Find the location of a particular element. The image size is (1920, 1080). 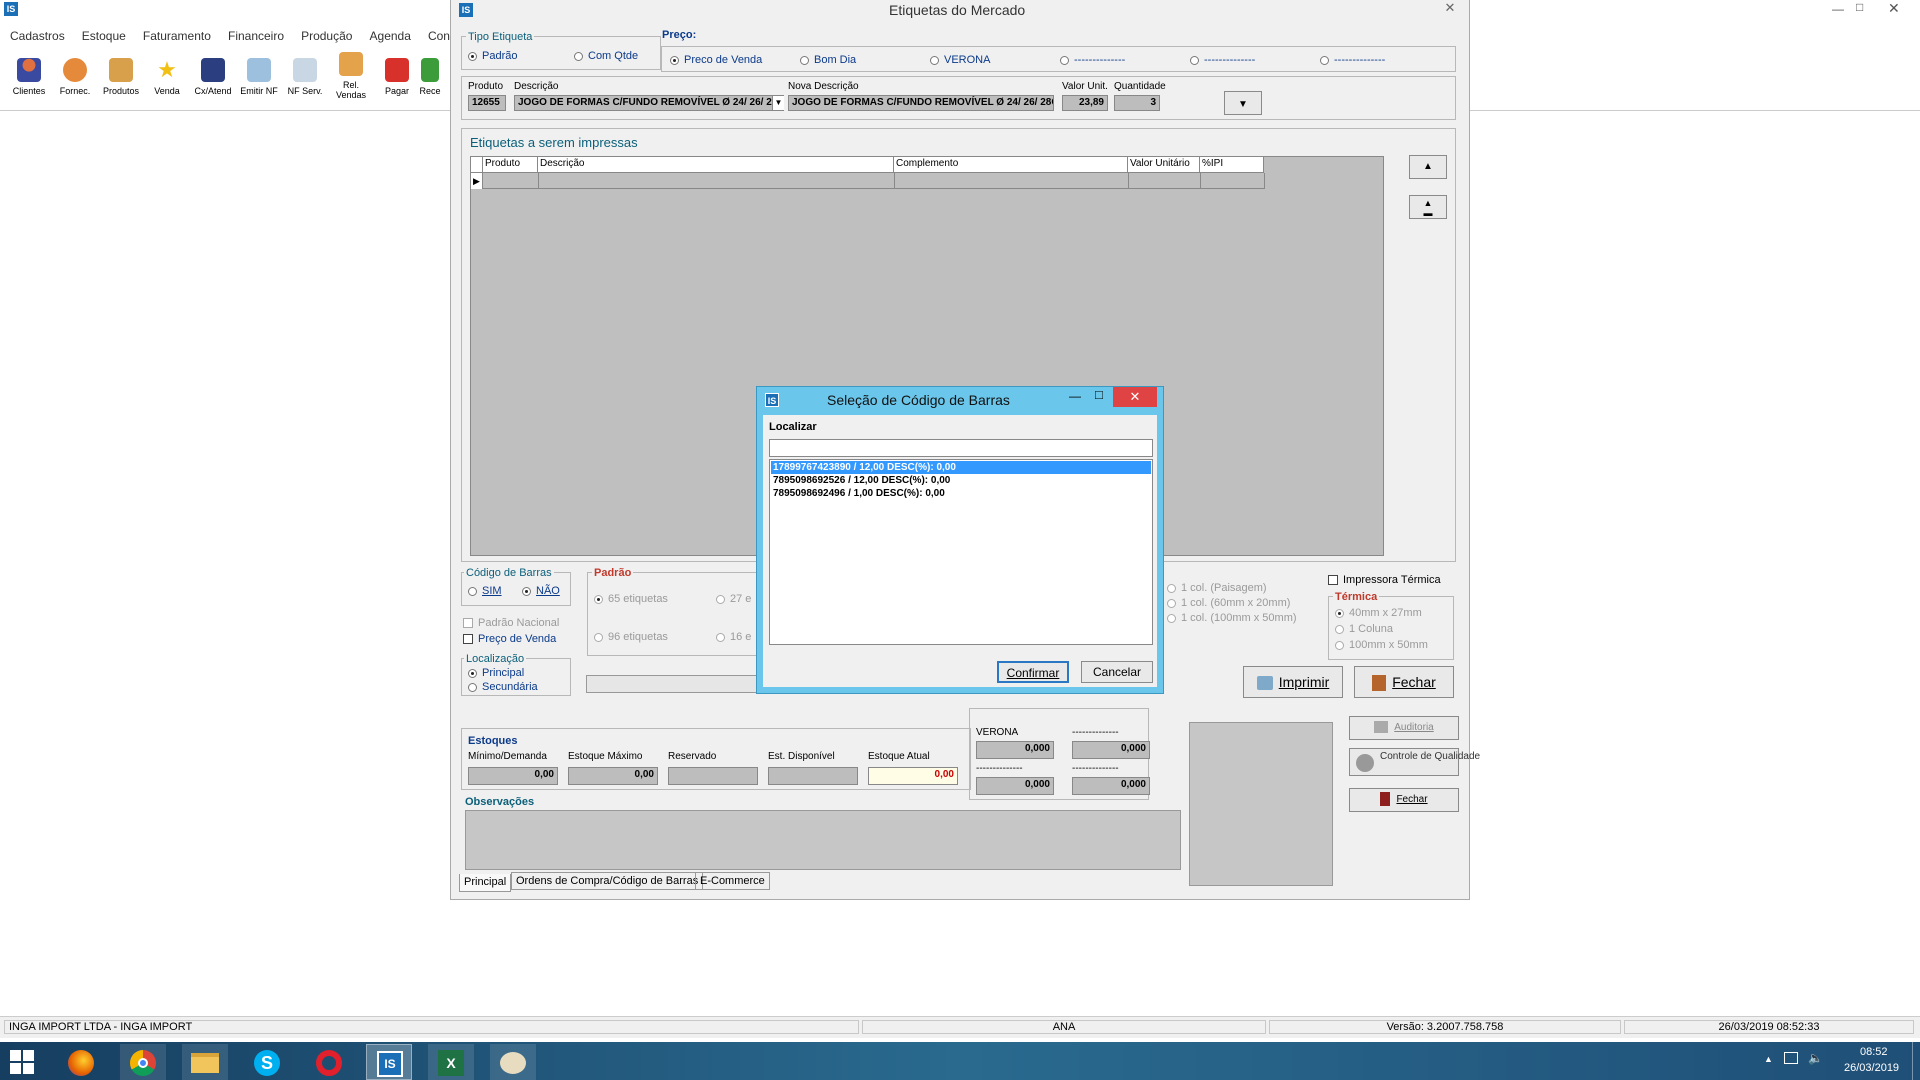

menu-item: Agenda is located at coordinates (390, 36).